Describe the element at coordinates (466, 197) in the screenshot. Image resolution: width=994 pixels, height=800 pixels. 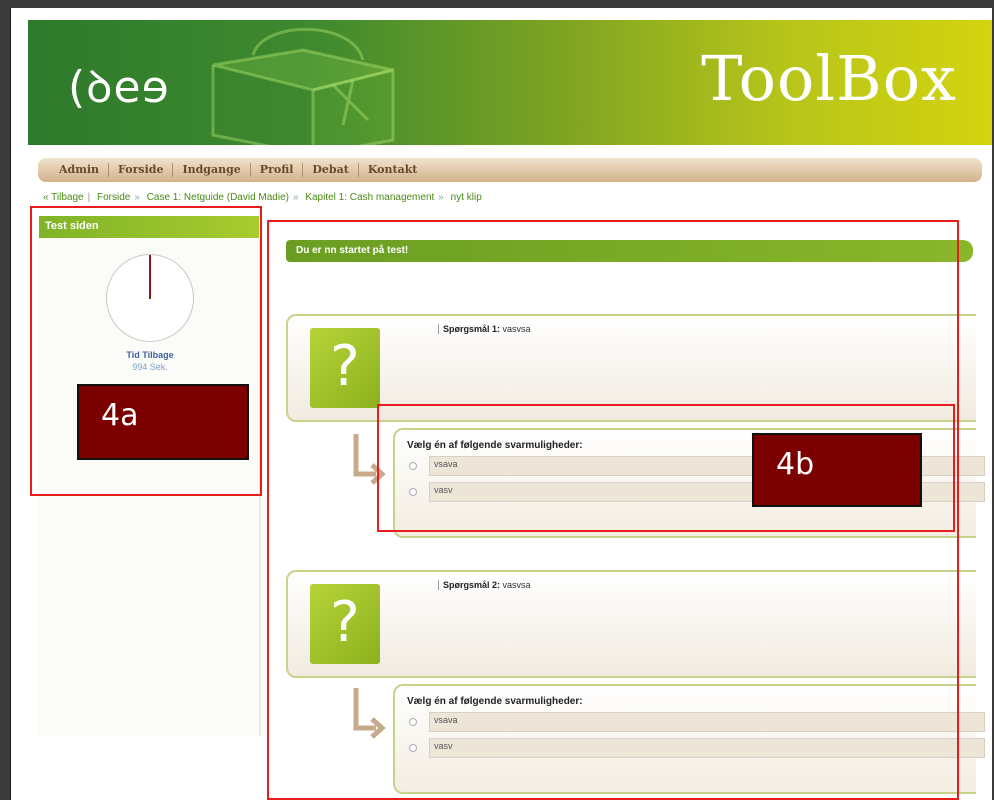
I see `breadcrumb-item-current: nyt klip` at that location.